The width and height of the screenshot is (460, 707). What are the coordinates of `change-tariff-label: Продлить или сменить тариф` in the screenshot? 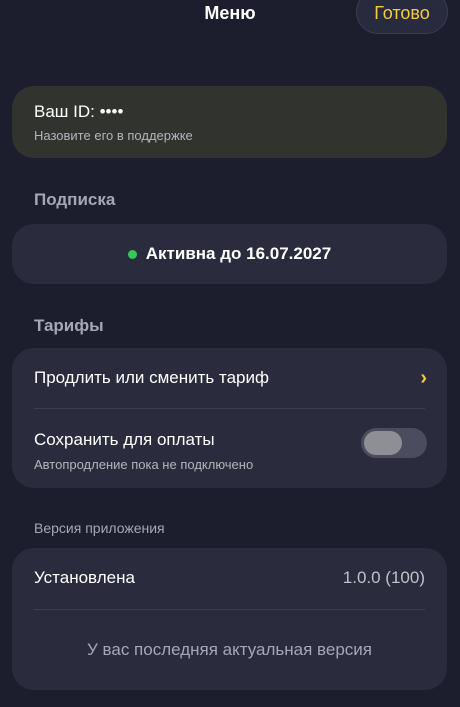 It's located at (151, 377).